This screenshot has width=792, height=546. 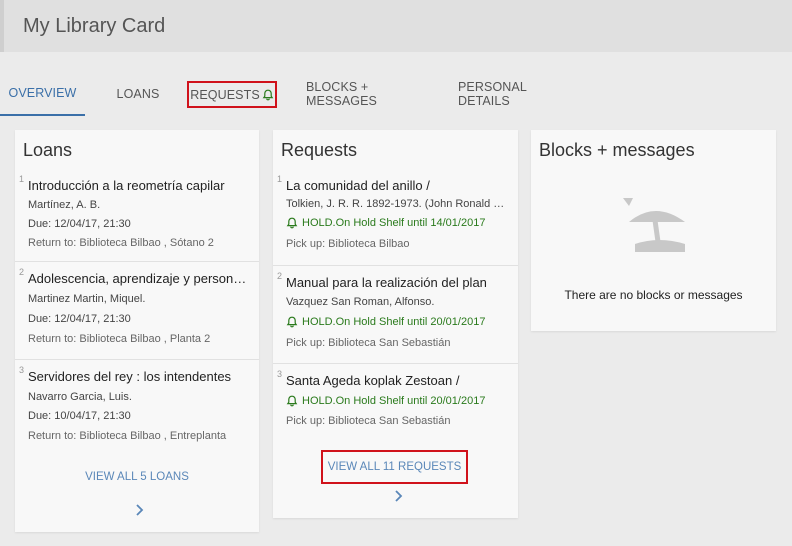 I want to click on request-author: Vazquez San Roman, Alfonso., so click(x=360, y=302).